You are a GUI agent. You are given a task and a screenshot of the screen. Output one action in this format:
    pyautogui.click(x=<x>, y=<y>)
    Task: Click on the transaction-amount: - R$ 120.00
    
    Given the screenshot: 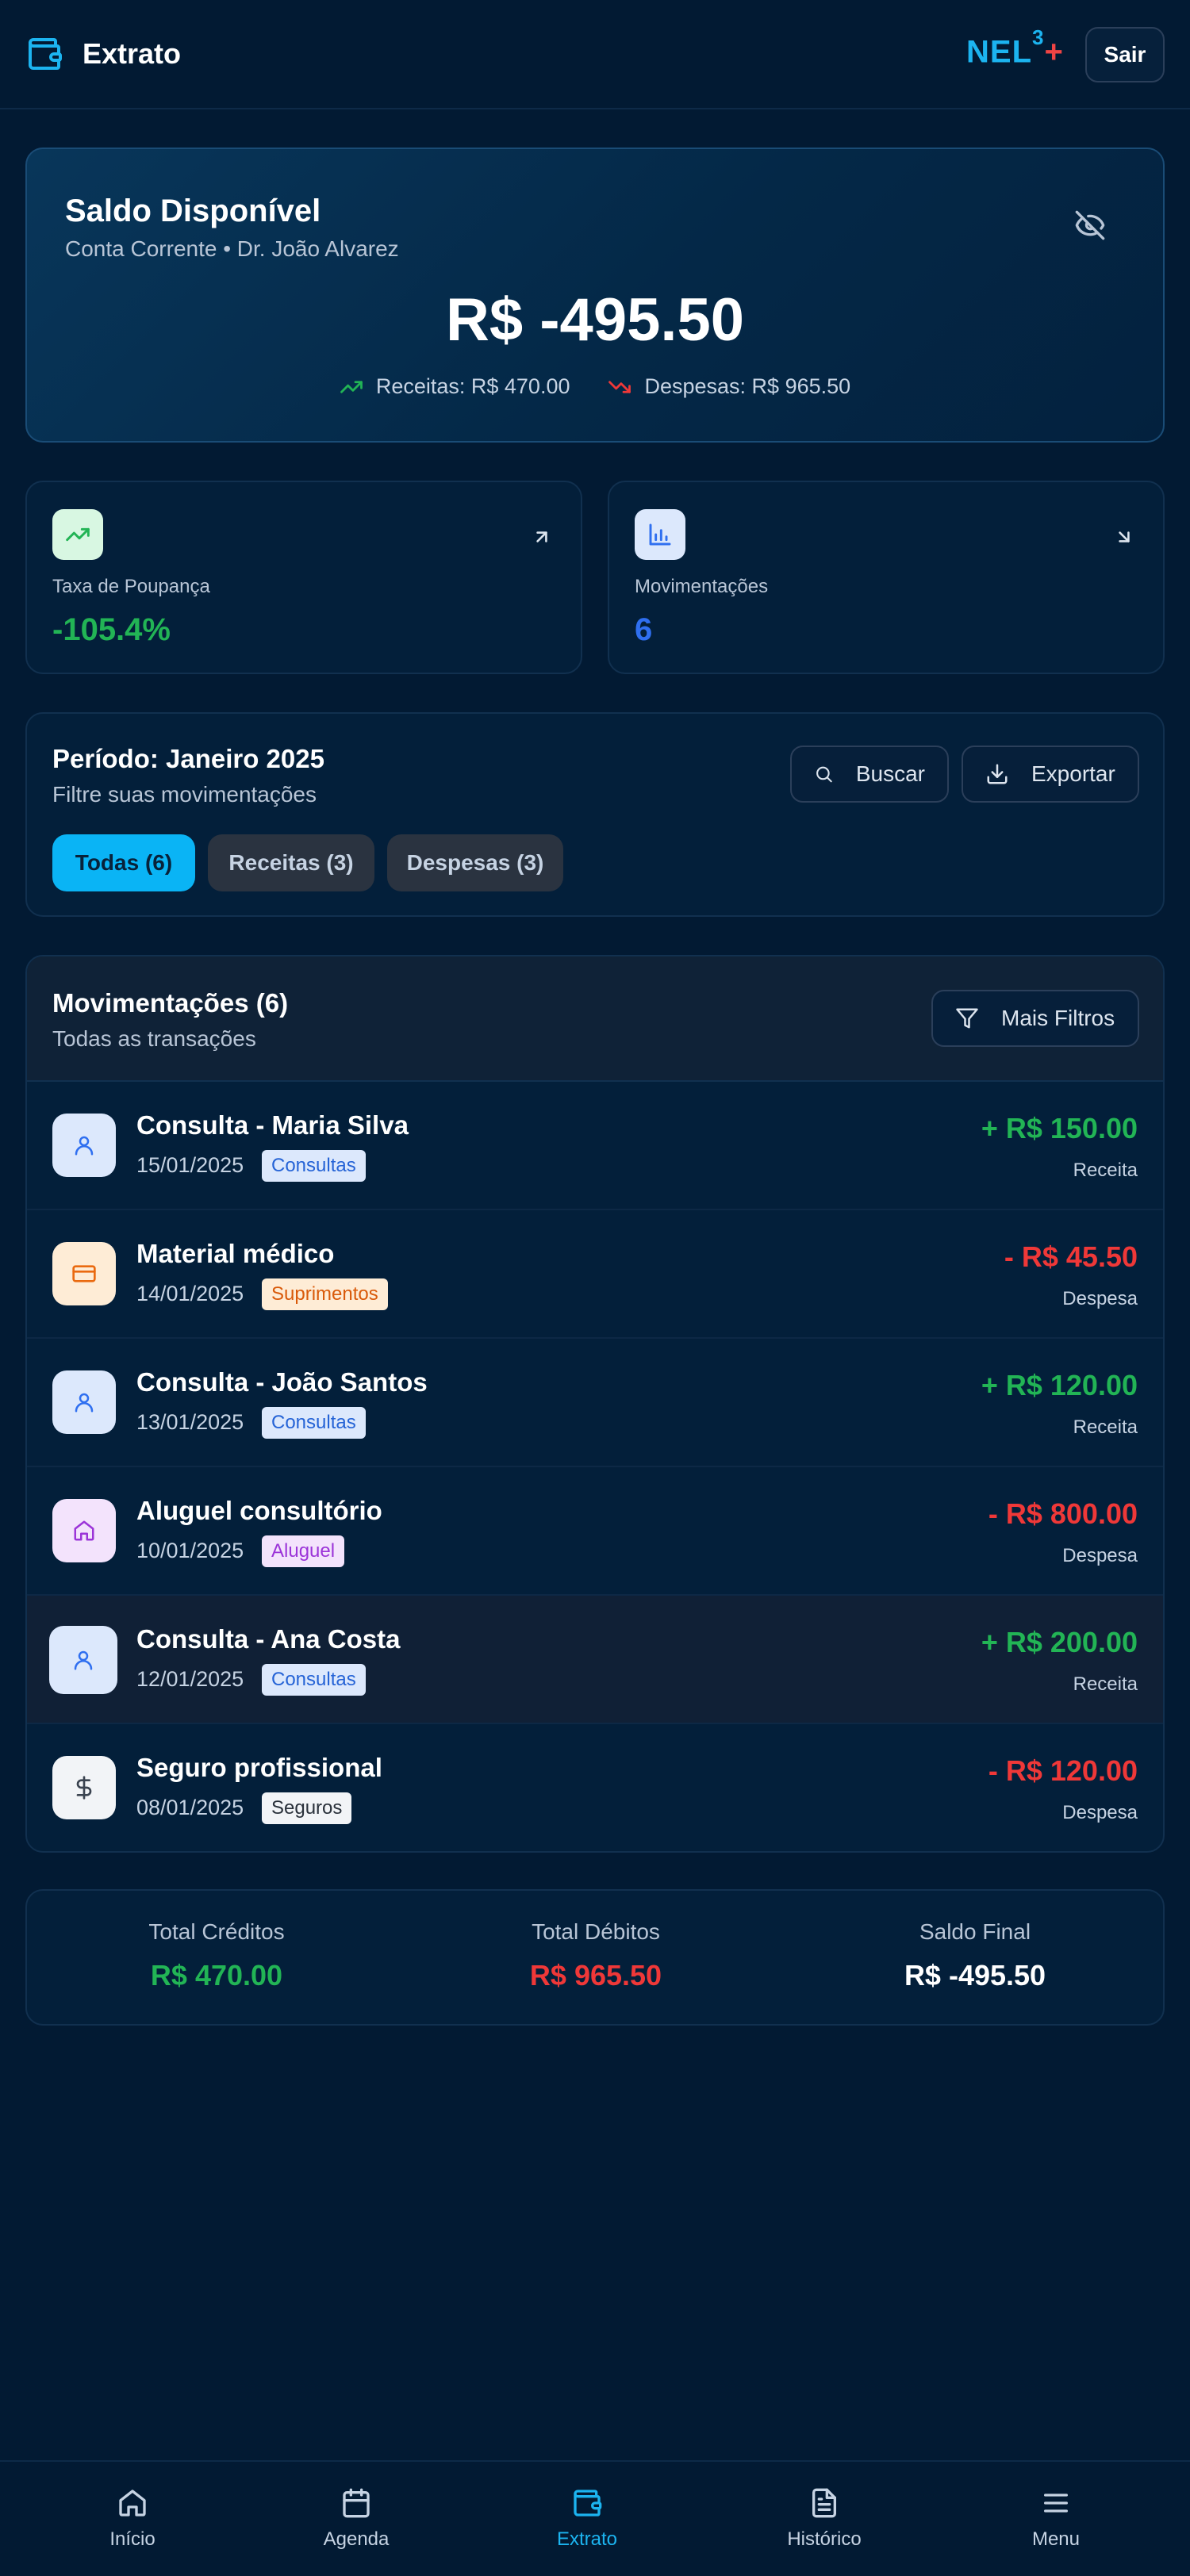 What is the action you would take?
    pyautogui.click(x=1063, y=1771)
    